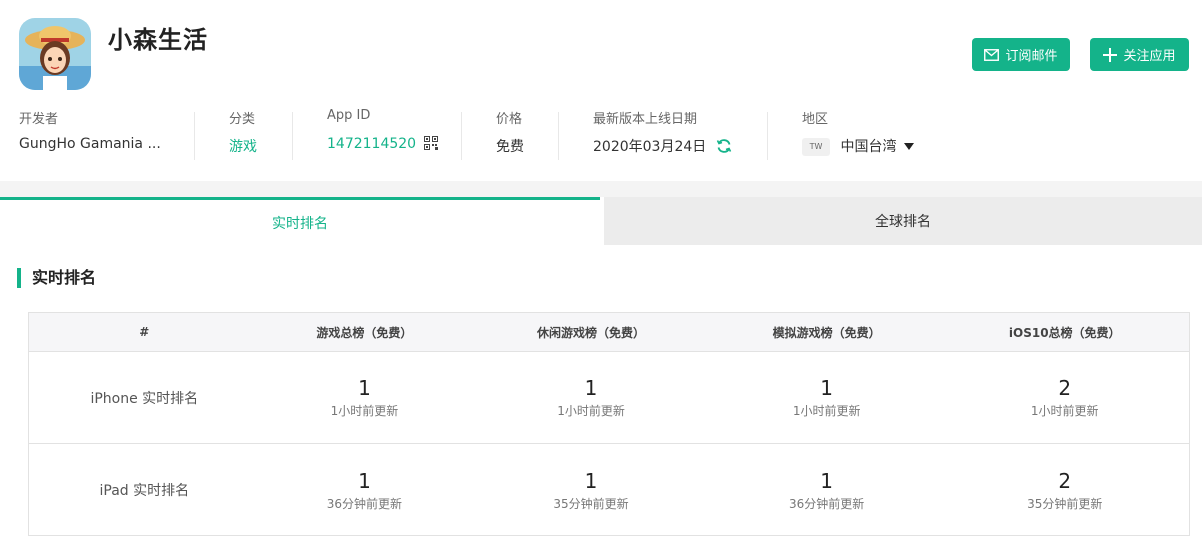  I want to click on subscribe-email-label: 订阅邮件, so click(1031, 56).